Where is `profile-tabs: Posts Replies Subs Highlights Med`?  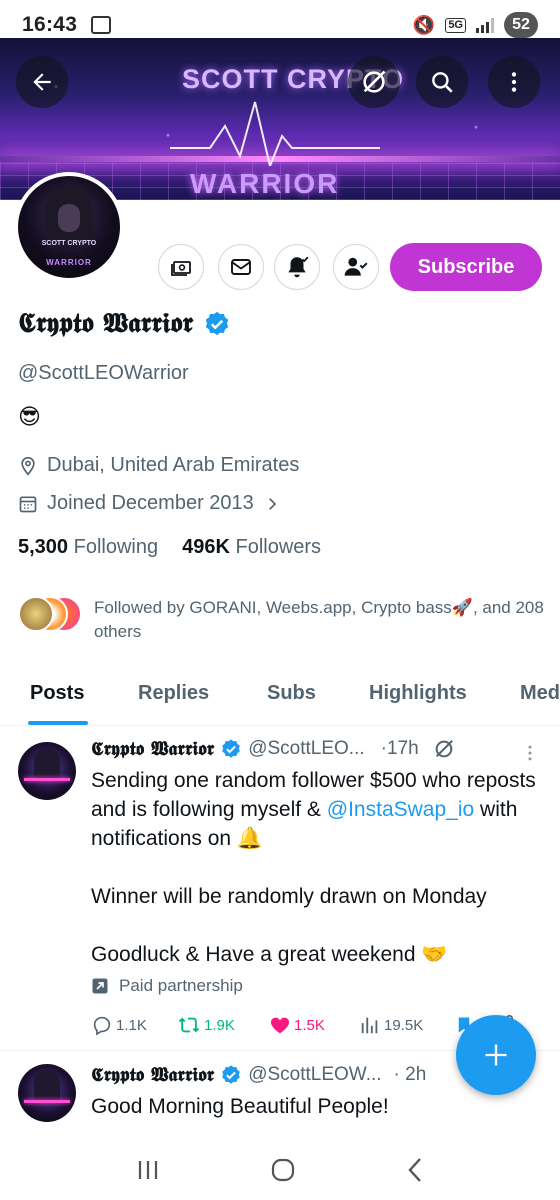
profile-tabs: Posts Replies Subs Highlights Med is located at coordinates (280, 694).